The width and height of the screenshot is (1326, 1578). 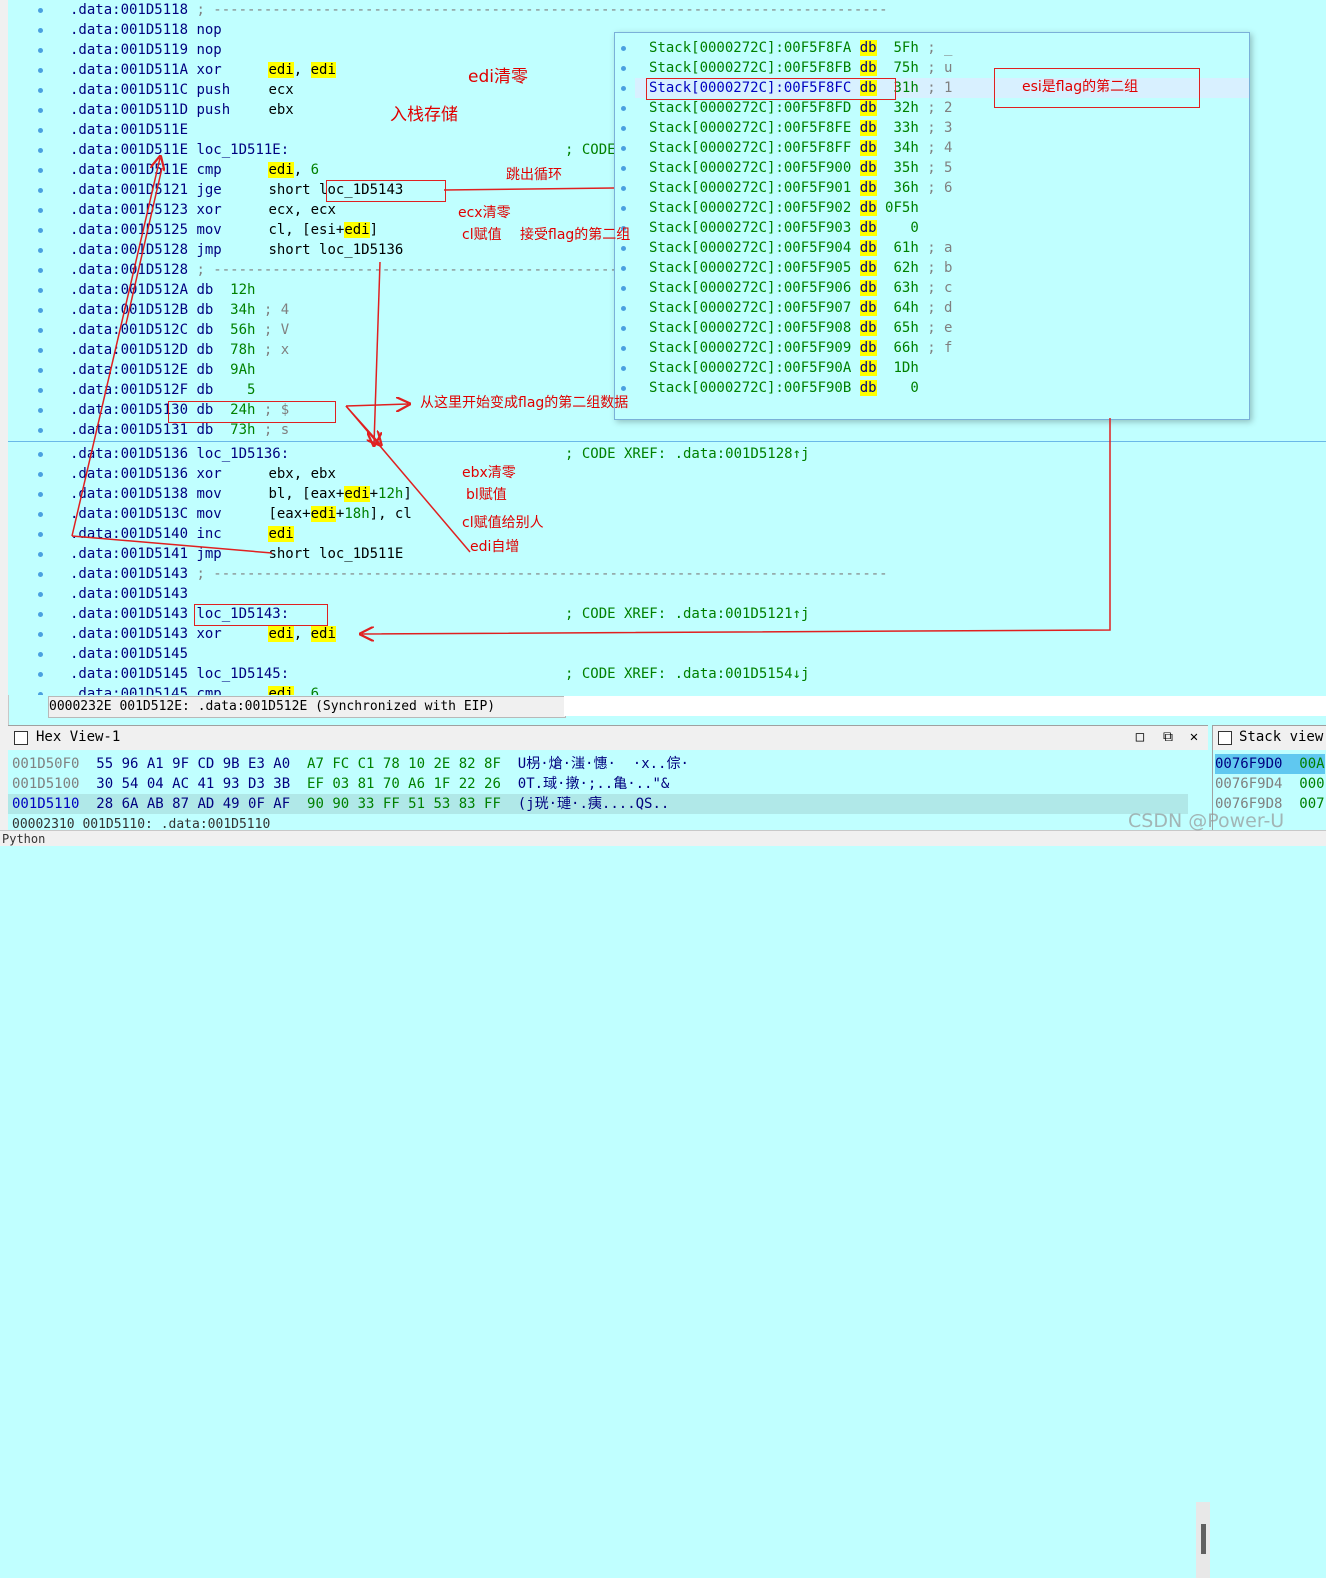 I want to click on disasm-line: .data:001D5140 inc edi, so click(x=182, y=534).